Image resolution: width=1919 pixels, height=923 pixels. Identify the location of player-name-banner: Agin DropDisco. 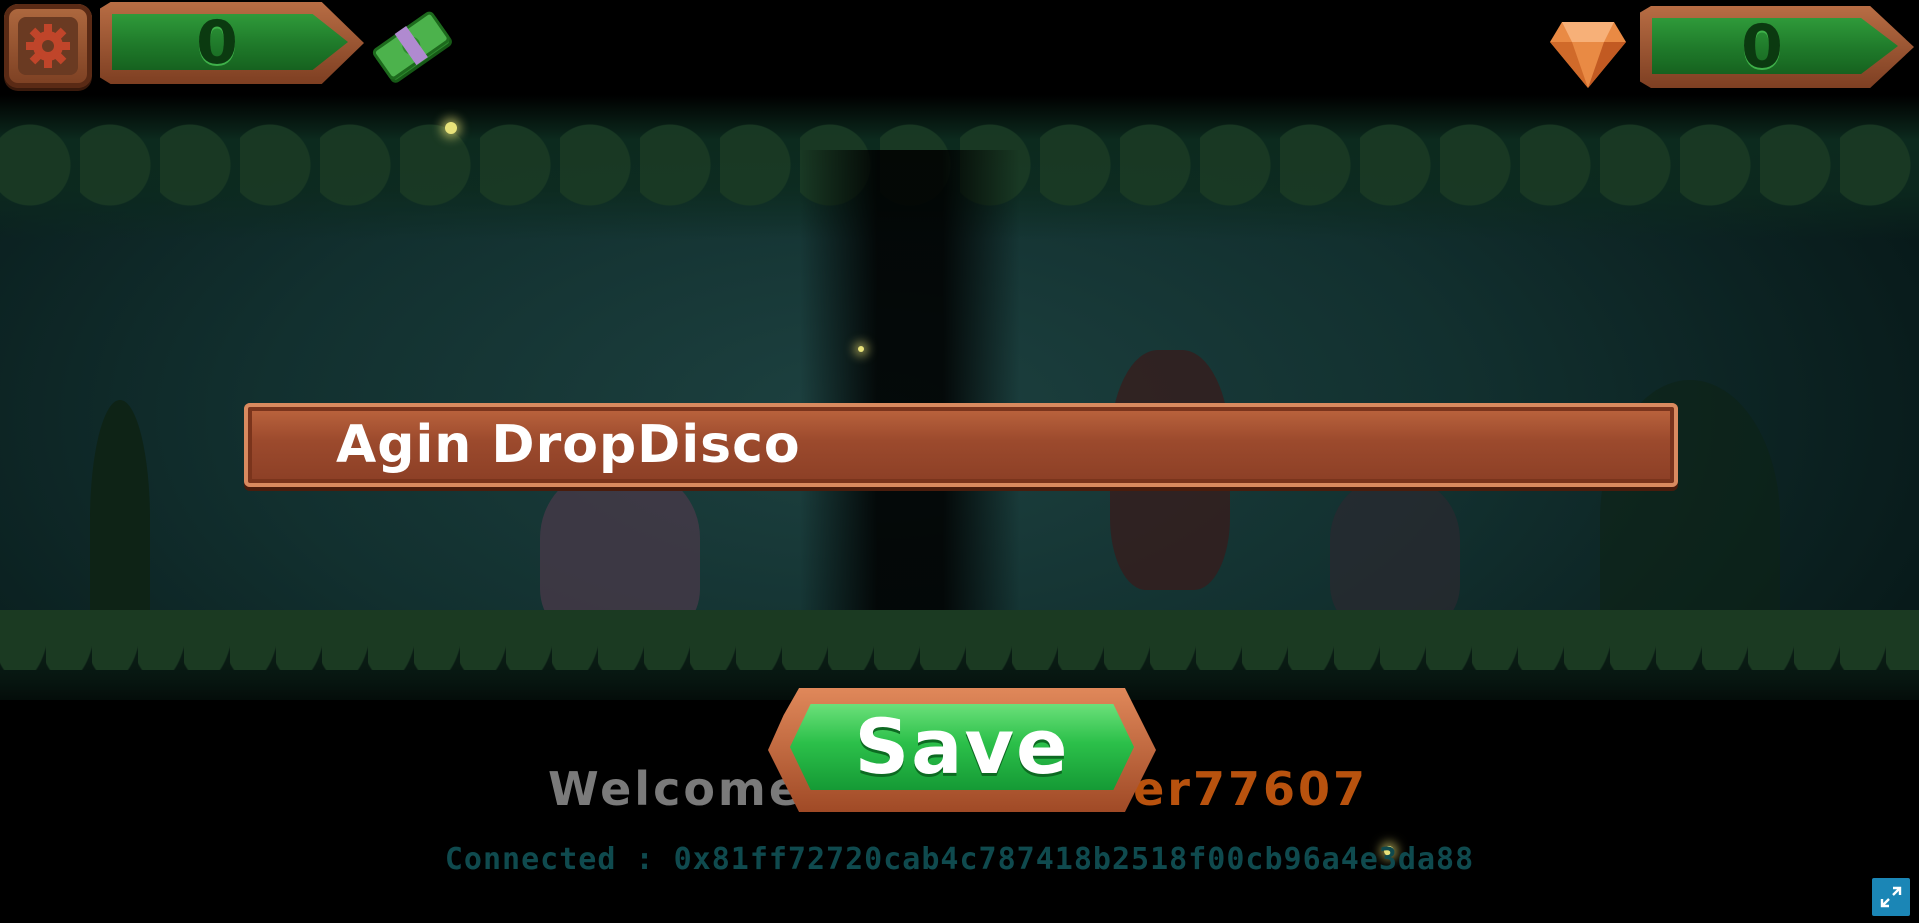
(961, 445).